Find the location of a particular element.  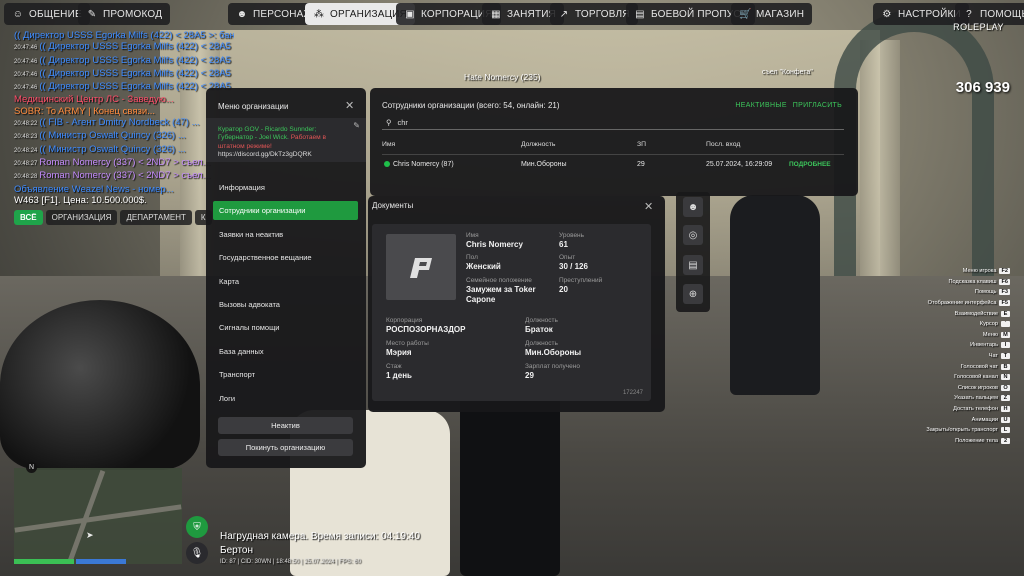

employee-name: Chris Nomercy (87) is located at coordinates (419, 164).